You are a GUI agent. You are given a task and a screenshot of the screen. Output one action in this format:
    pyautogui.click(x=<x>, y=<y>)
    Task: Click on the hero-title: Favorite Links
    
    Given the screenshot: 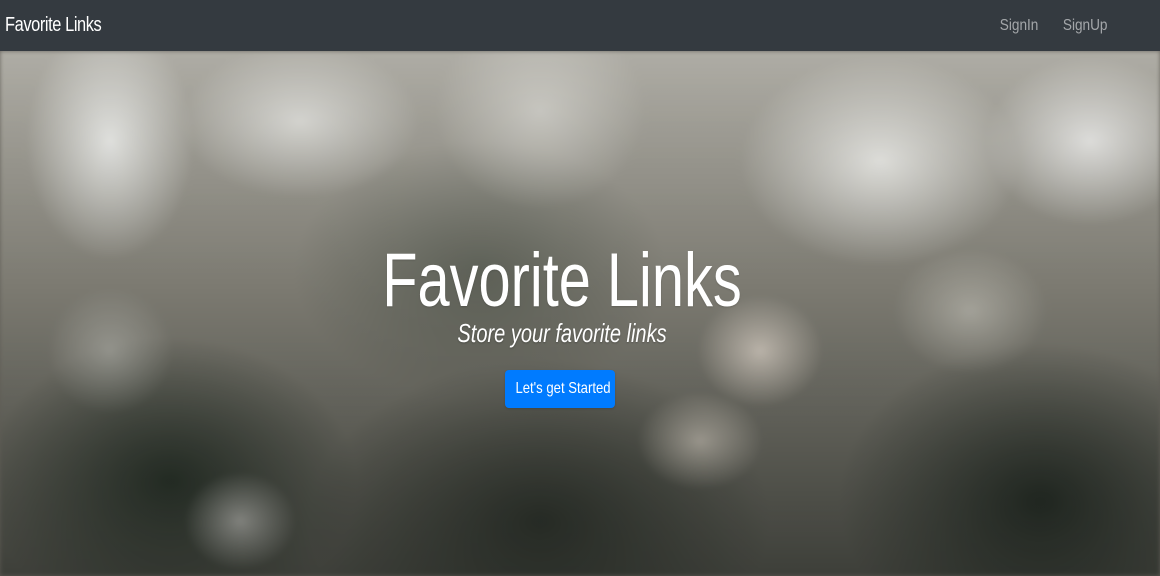 What is the action you would take?
    pyautogui.click(x=562, y=280)
    